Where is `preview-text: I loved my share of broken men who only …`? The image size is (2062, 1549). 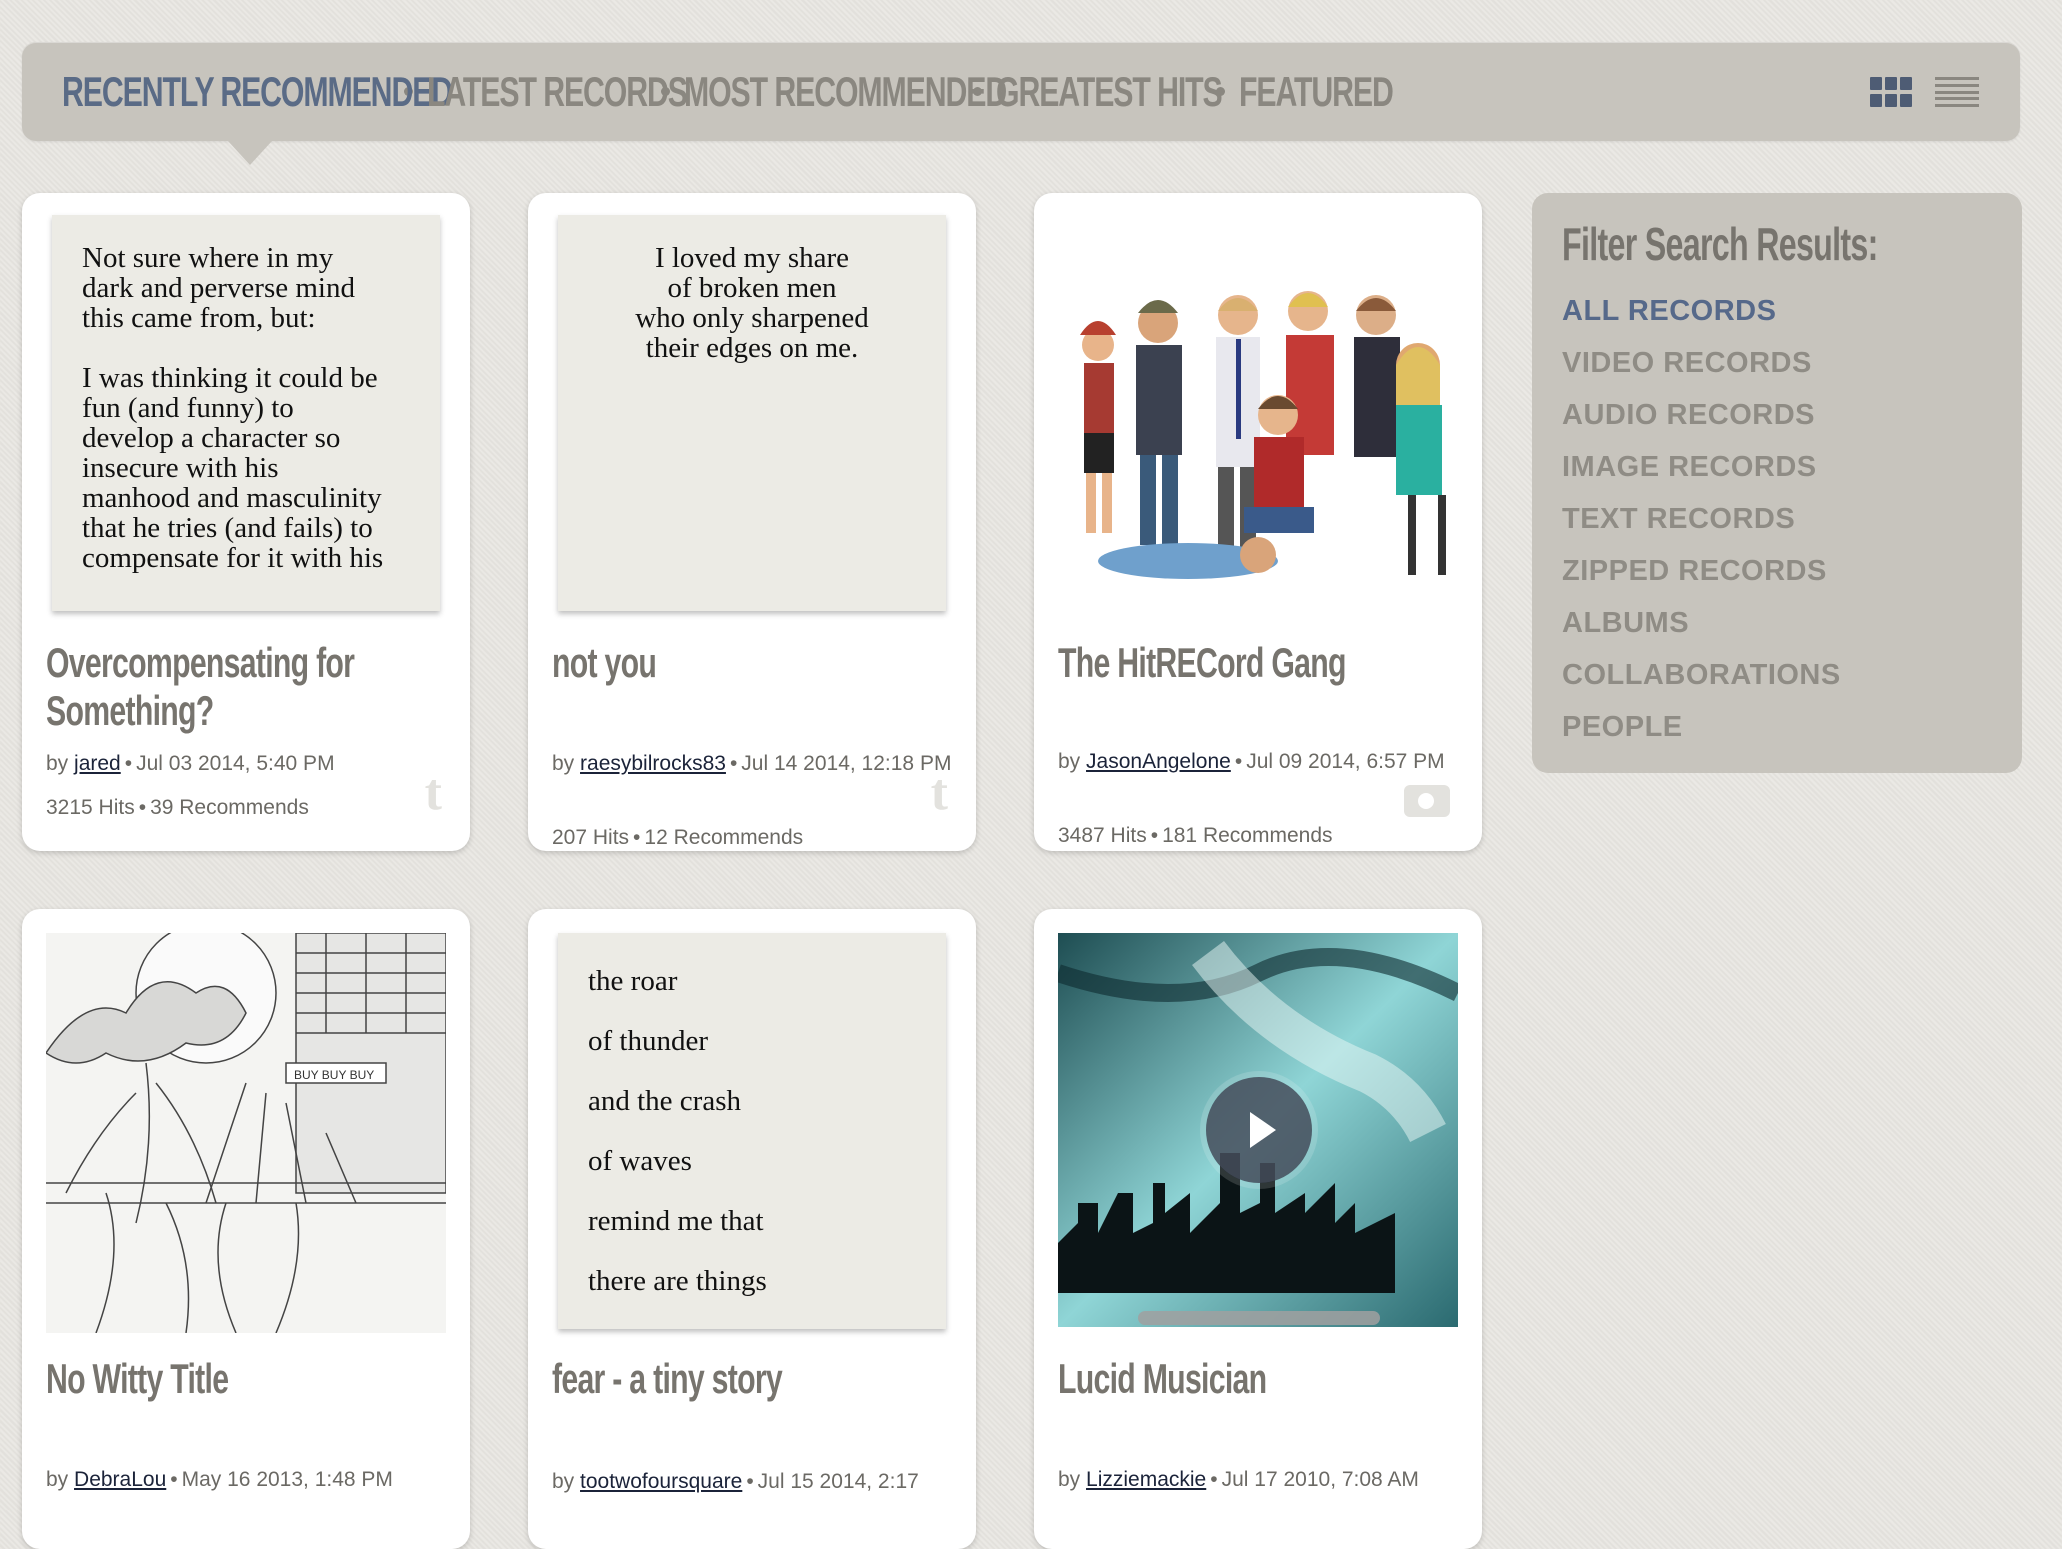
preview-text: I loved my share of broken men who only … is located at coordinates (752, 303).